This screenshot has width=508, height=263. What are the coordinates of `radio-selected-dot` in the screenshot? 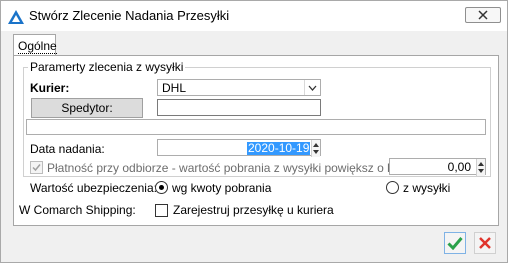 It's located at (161, 187).